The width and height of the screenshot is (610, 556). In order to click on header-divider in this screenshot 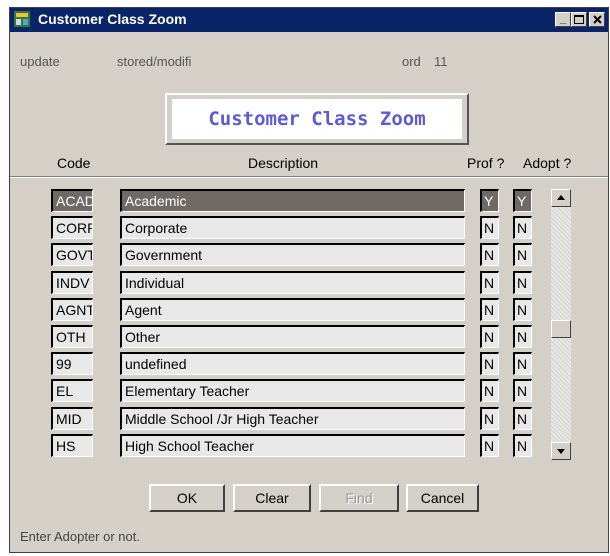, I will do `click(309, 177)`.